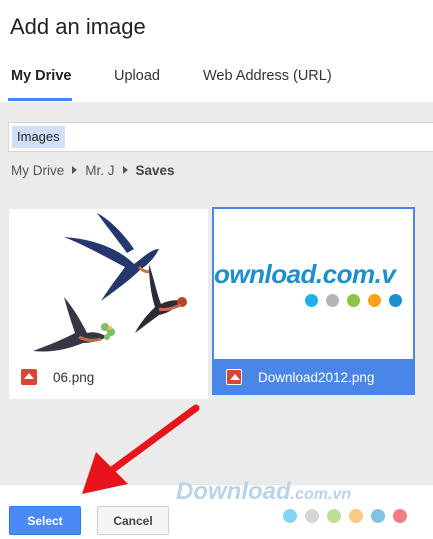 The width and height of the screenshot is (433, 539). What do you see at coordinates (41, 80) in the screenshot?
I see `tab-my-drive: My Drive` at bounding box center [41, 80].